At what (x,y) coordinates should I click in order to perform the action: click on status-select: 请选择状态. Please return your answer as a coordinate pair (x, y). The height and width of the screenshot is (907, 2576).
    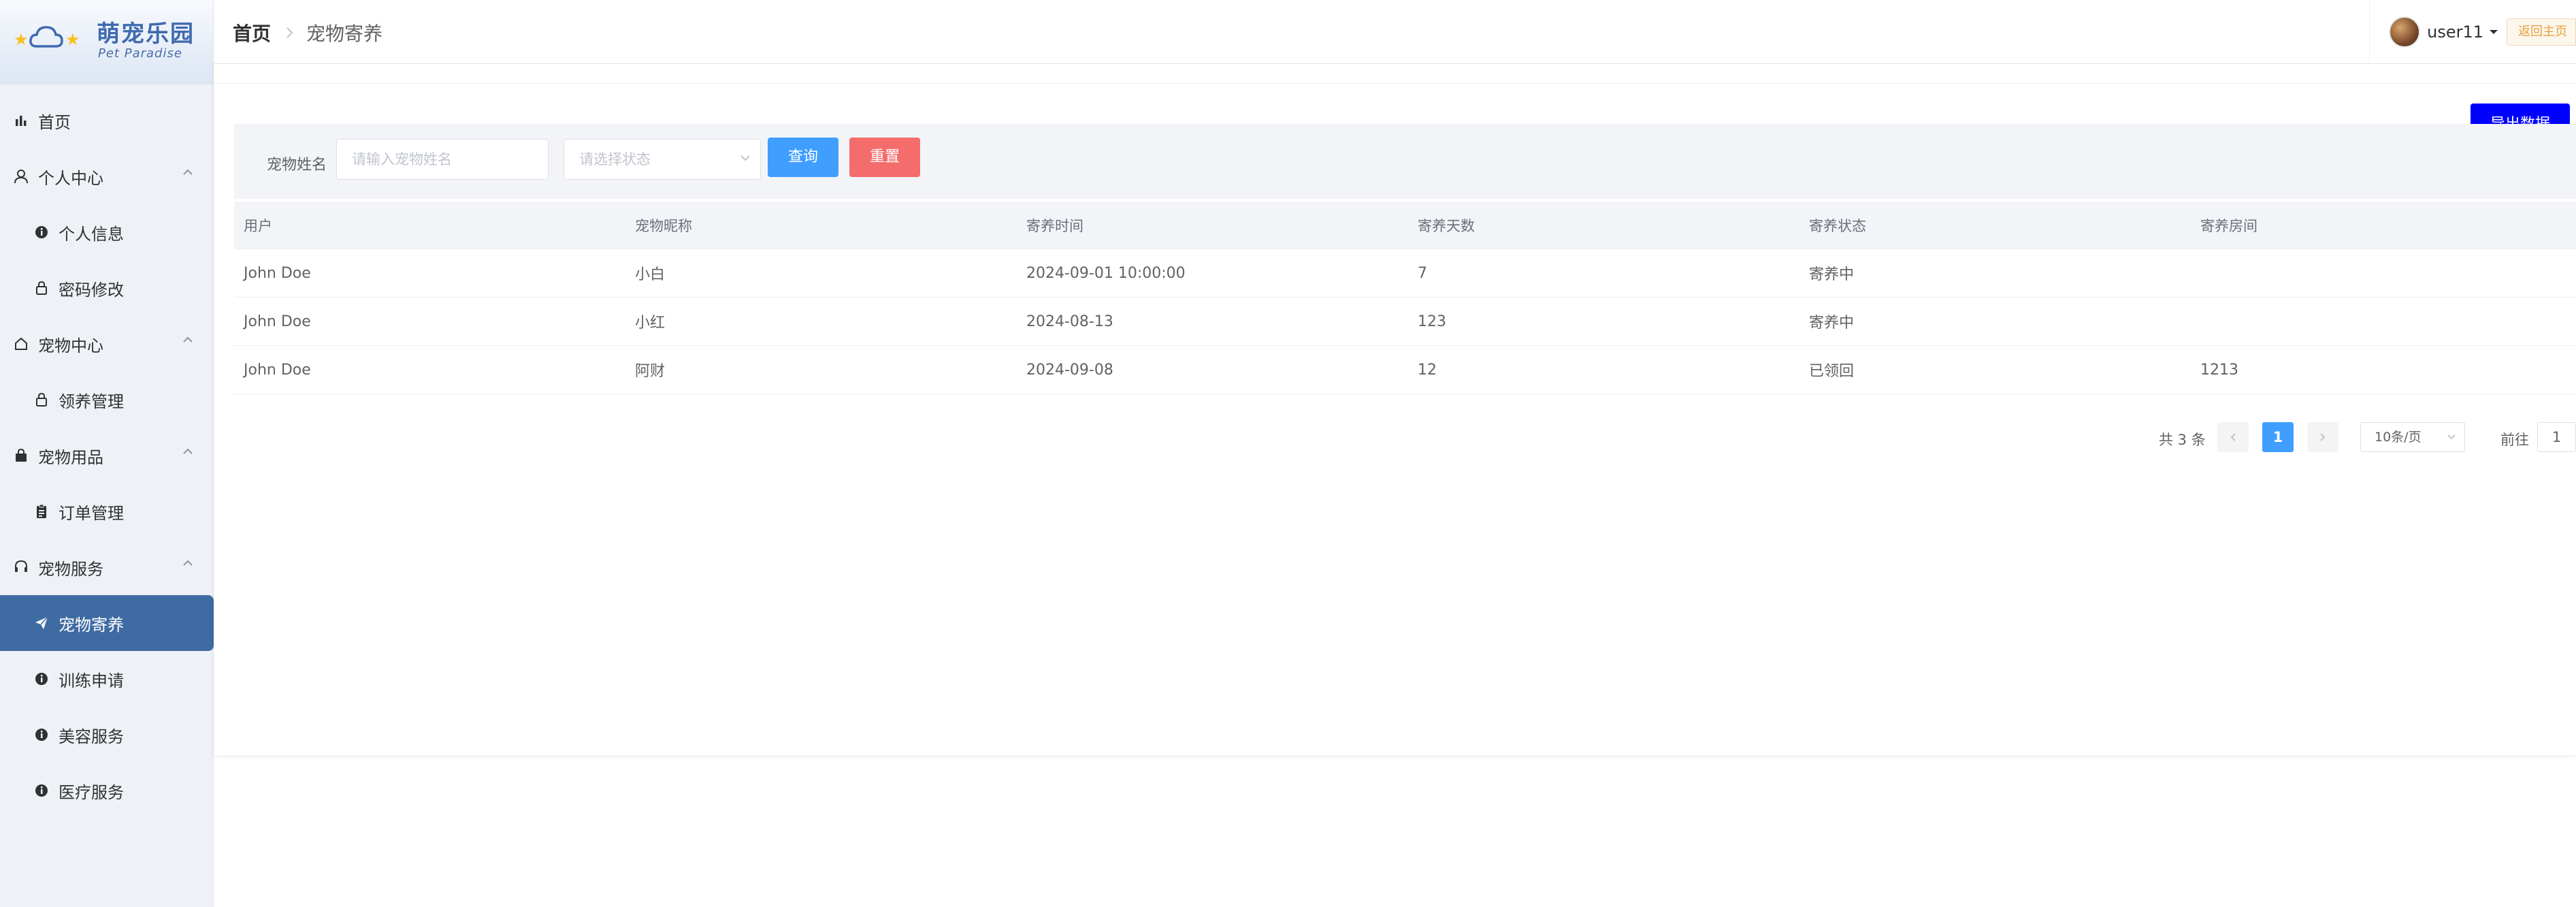
    Looking at the image, I should click on (662, 159).